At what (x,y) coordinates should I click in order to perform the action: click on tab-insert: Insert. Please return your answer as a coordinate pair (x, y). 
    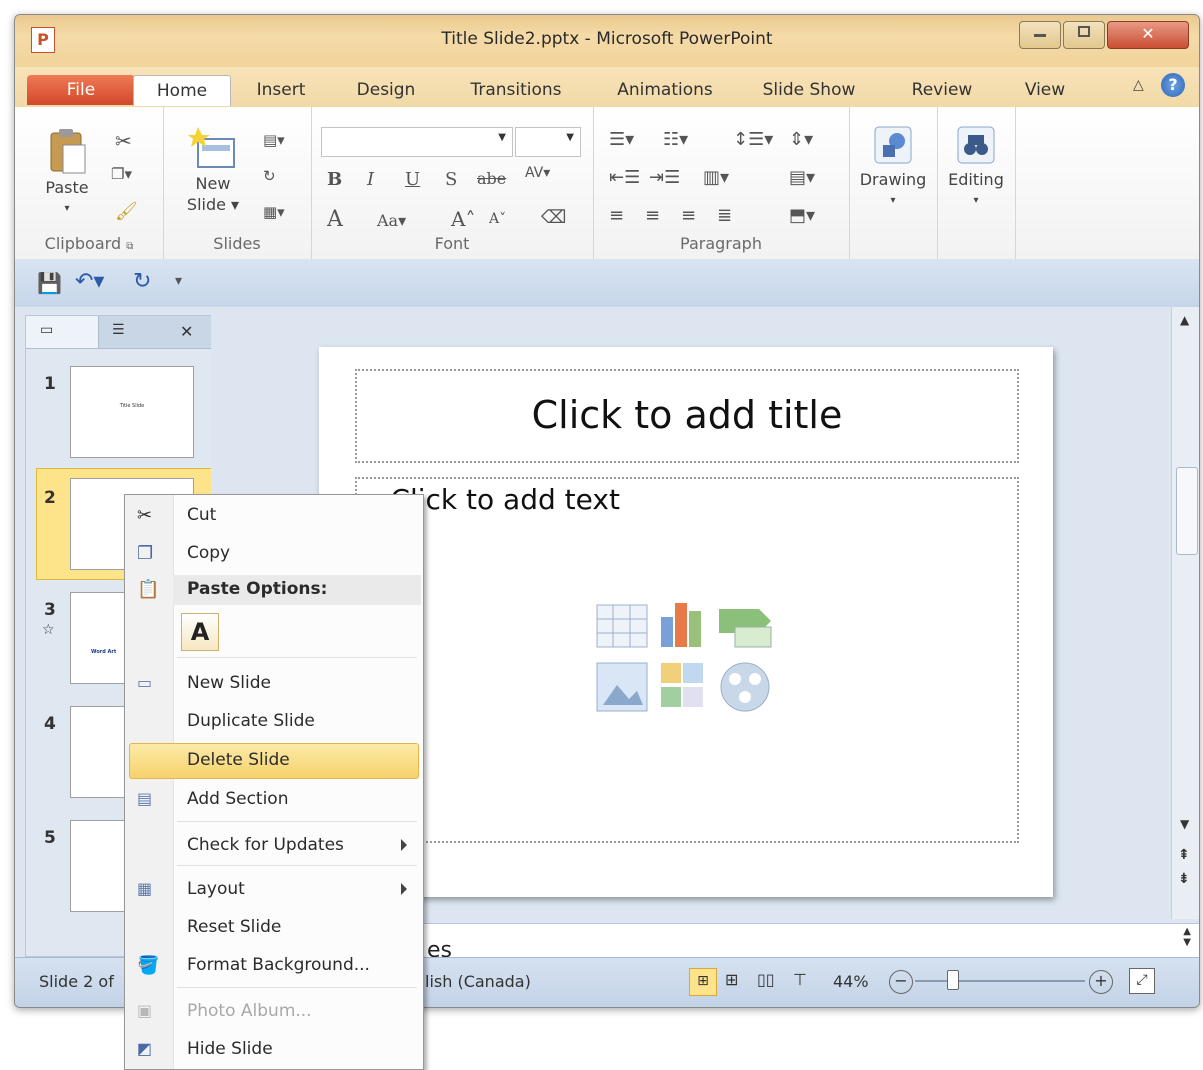
    Looking at the image, I should click on (281, 90).